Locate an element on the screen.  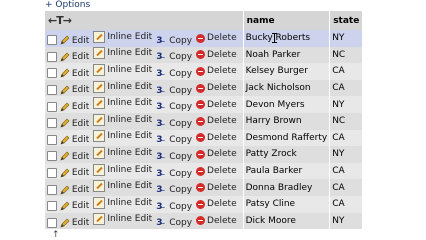
column-arrows-header: ←T→ is located at coordinates (144, 20).